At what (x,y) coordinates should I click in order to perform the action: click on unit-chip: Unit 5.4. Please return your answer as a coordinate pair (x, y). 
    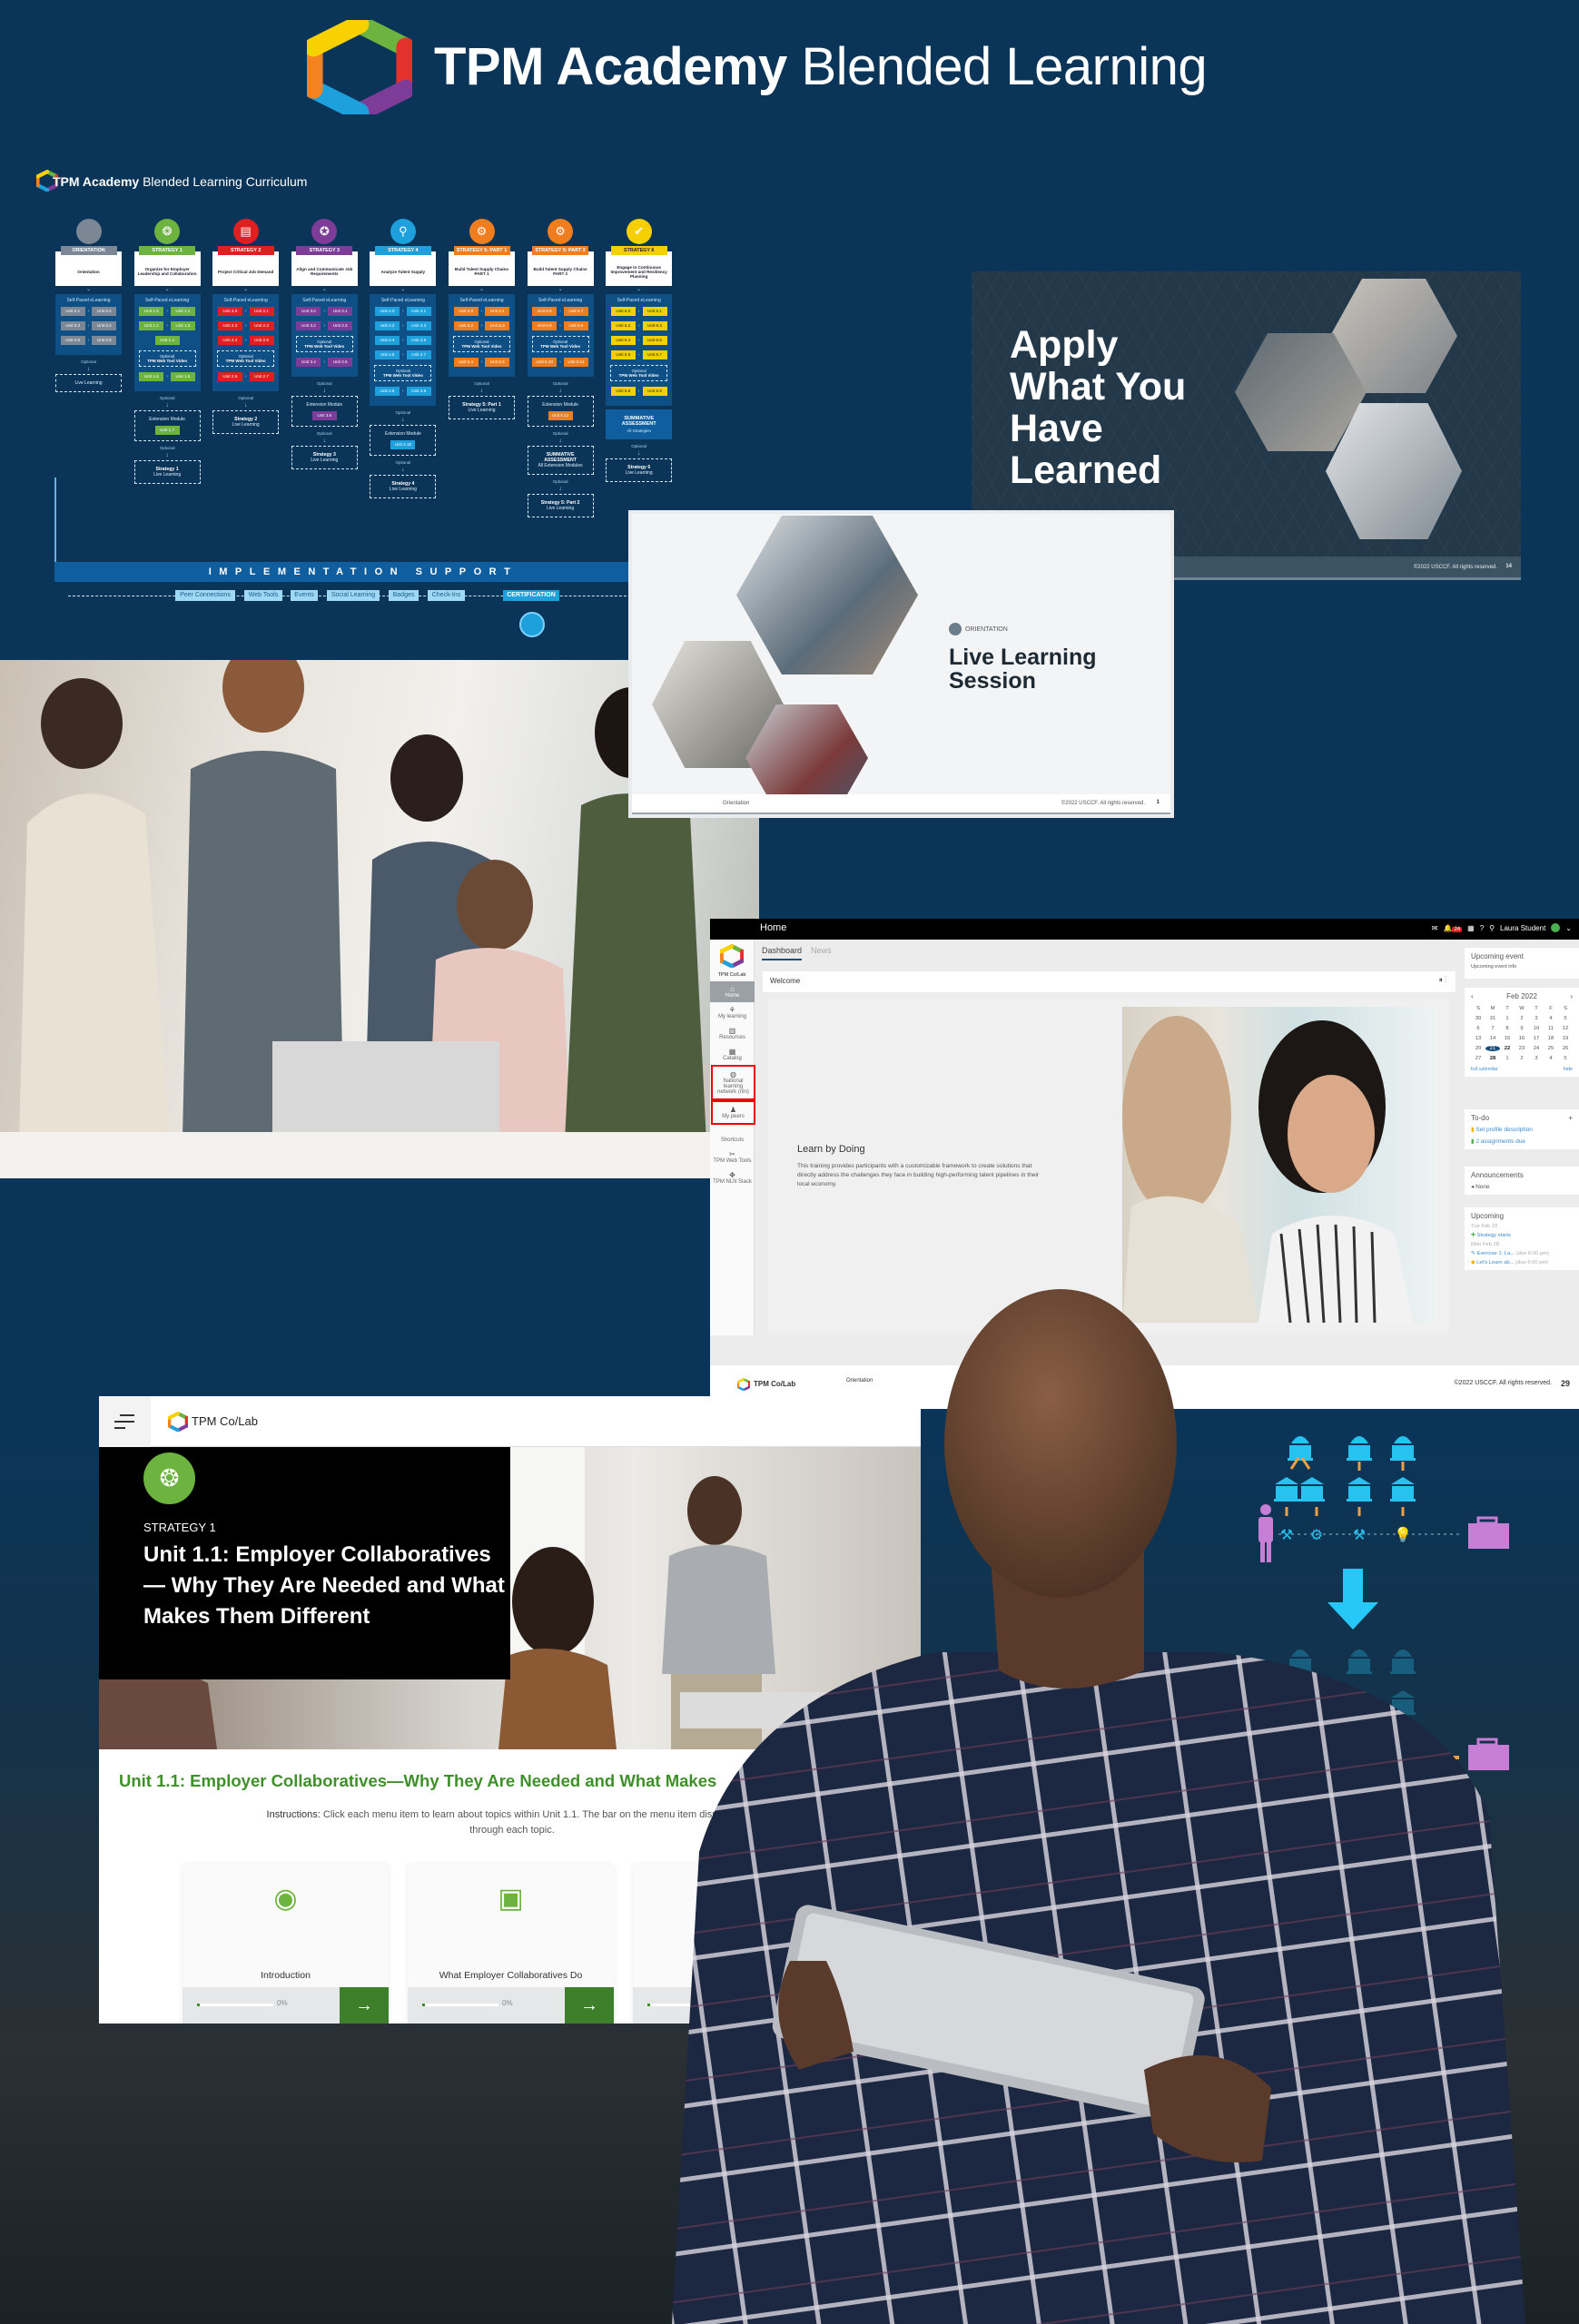
    Looking at the image, I should click on (466, 362).